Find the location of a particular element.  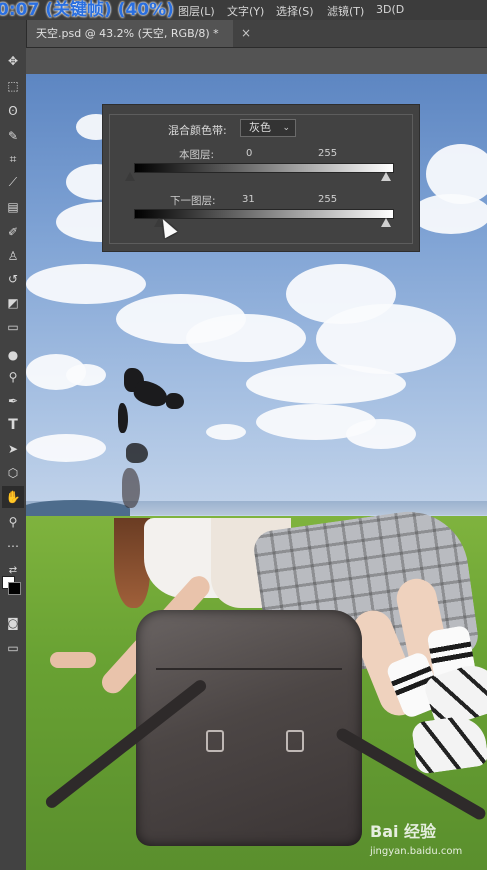

gradient-tool-icon: ▭ is located at coordinates (13, 327).